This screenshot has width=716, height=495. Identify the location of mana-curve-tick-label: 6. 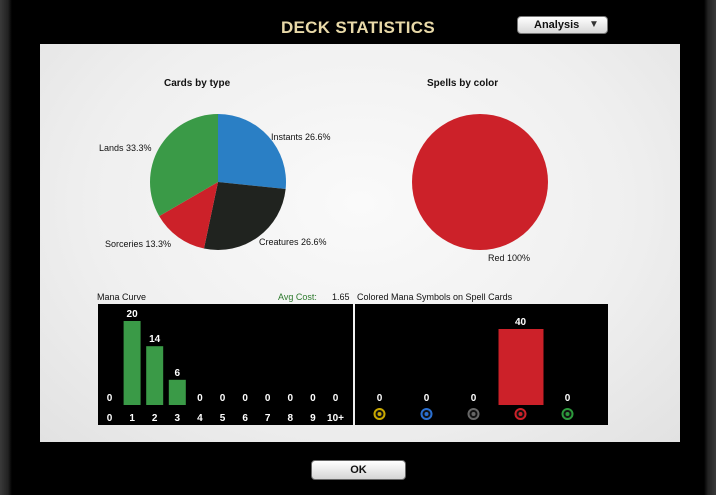
(245, 418).